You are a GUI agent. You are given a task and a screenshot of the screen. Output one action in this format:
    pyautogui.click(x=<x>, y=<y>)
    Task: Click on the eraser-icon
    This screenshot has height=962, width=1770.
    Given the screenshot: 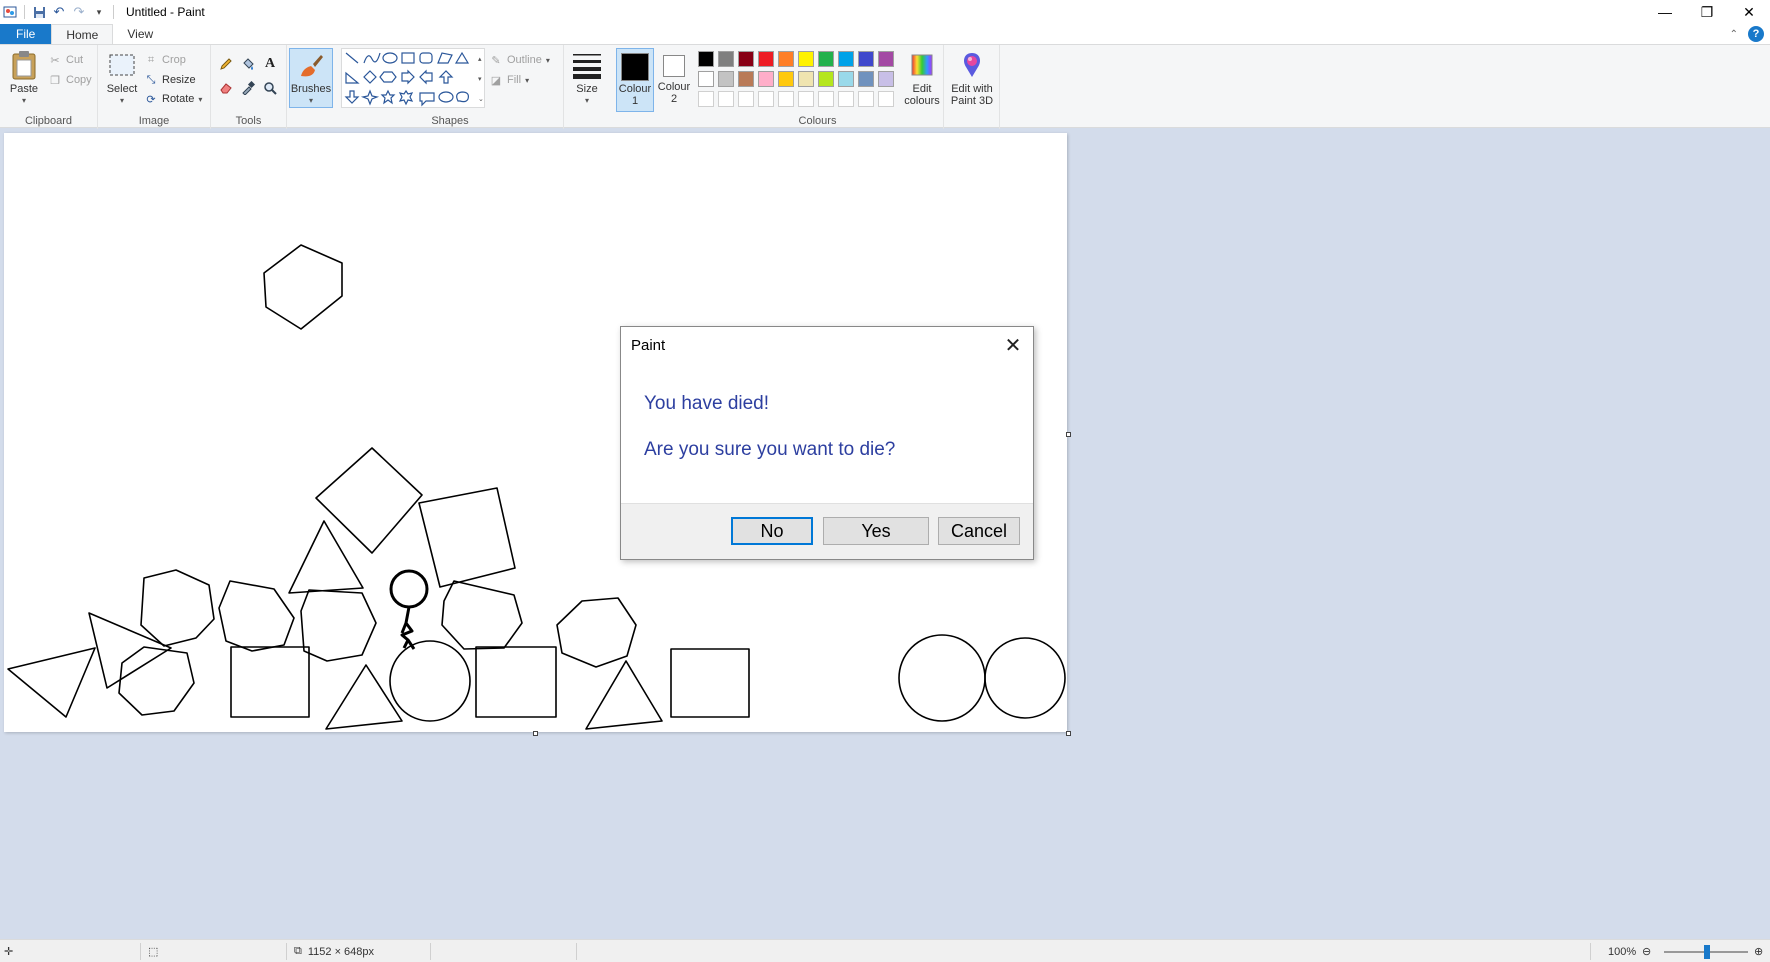 What is the action you would take?
    pyautogui.click(x=226, y=88)
    